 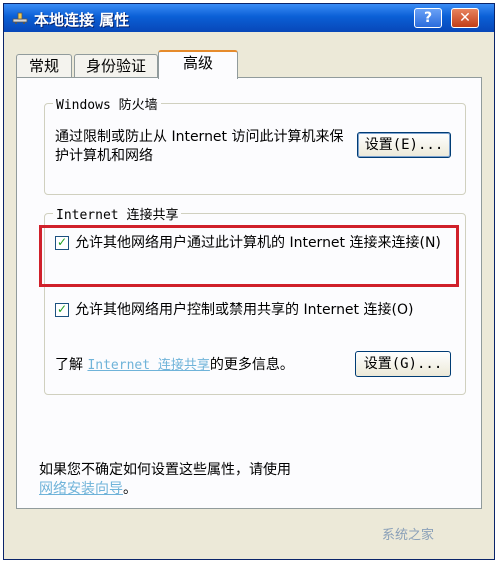 What do you see at coordinates (107, 103) in the screenshot?
I see `firewall-group-title: Windows 防火墙` at bounding box center [107, 103].